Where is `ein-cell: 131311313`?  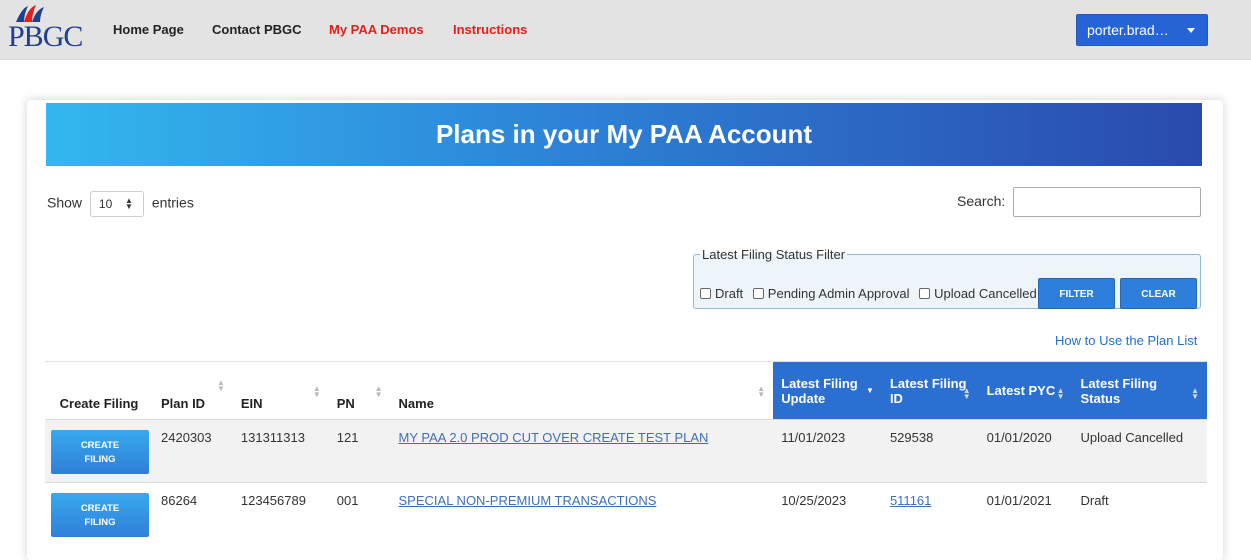 ein-cell: 131311313 is located at coordinates (280, 451).